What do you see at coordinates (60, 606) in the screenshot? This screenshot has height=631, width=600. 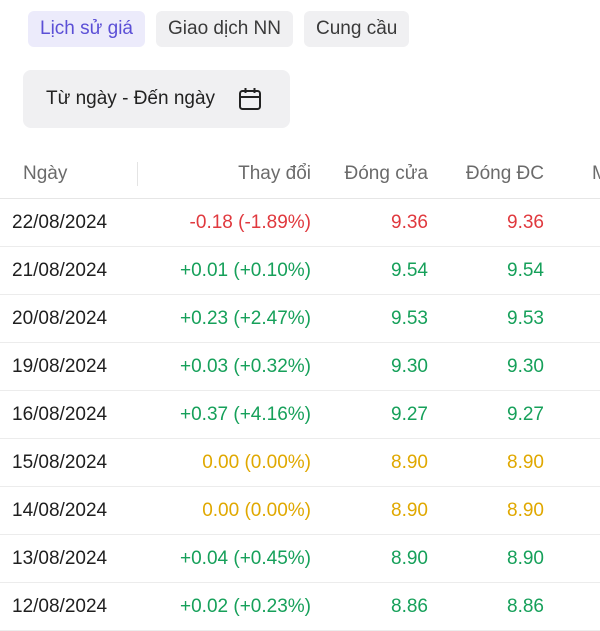 I see `row-date: 12/08/2024` at bounding box center [60, 606].